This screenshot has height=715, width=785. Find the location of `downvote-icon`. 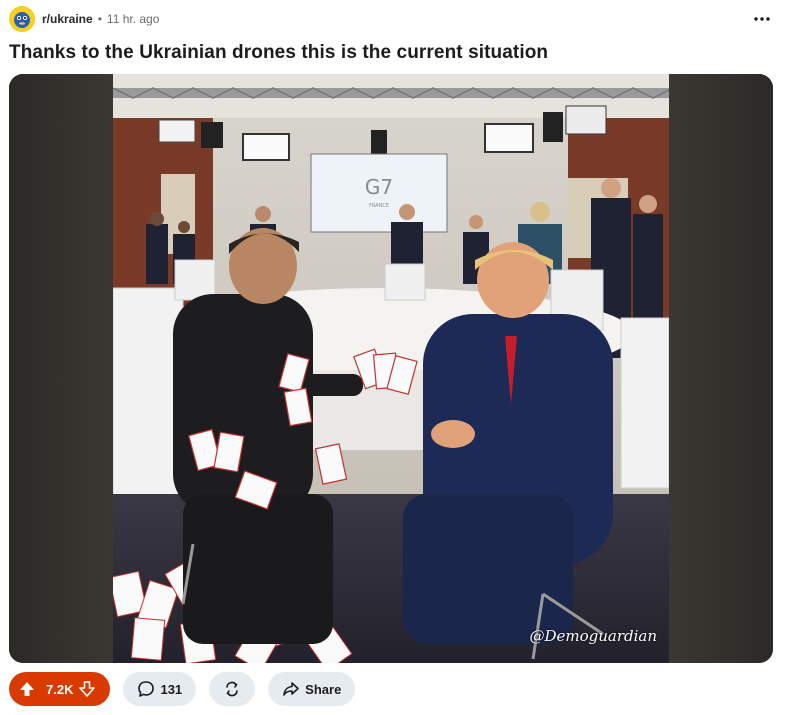

downvote-icon is located at coordinates (87, 689).